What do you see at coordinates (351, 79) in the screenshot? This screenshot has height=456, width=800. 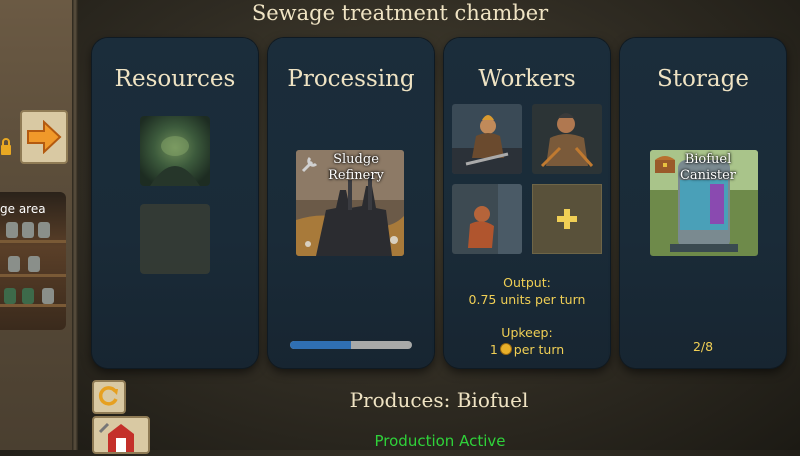 I see `processing-title: Processing` at bounding box center [351, 79].